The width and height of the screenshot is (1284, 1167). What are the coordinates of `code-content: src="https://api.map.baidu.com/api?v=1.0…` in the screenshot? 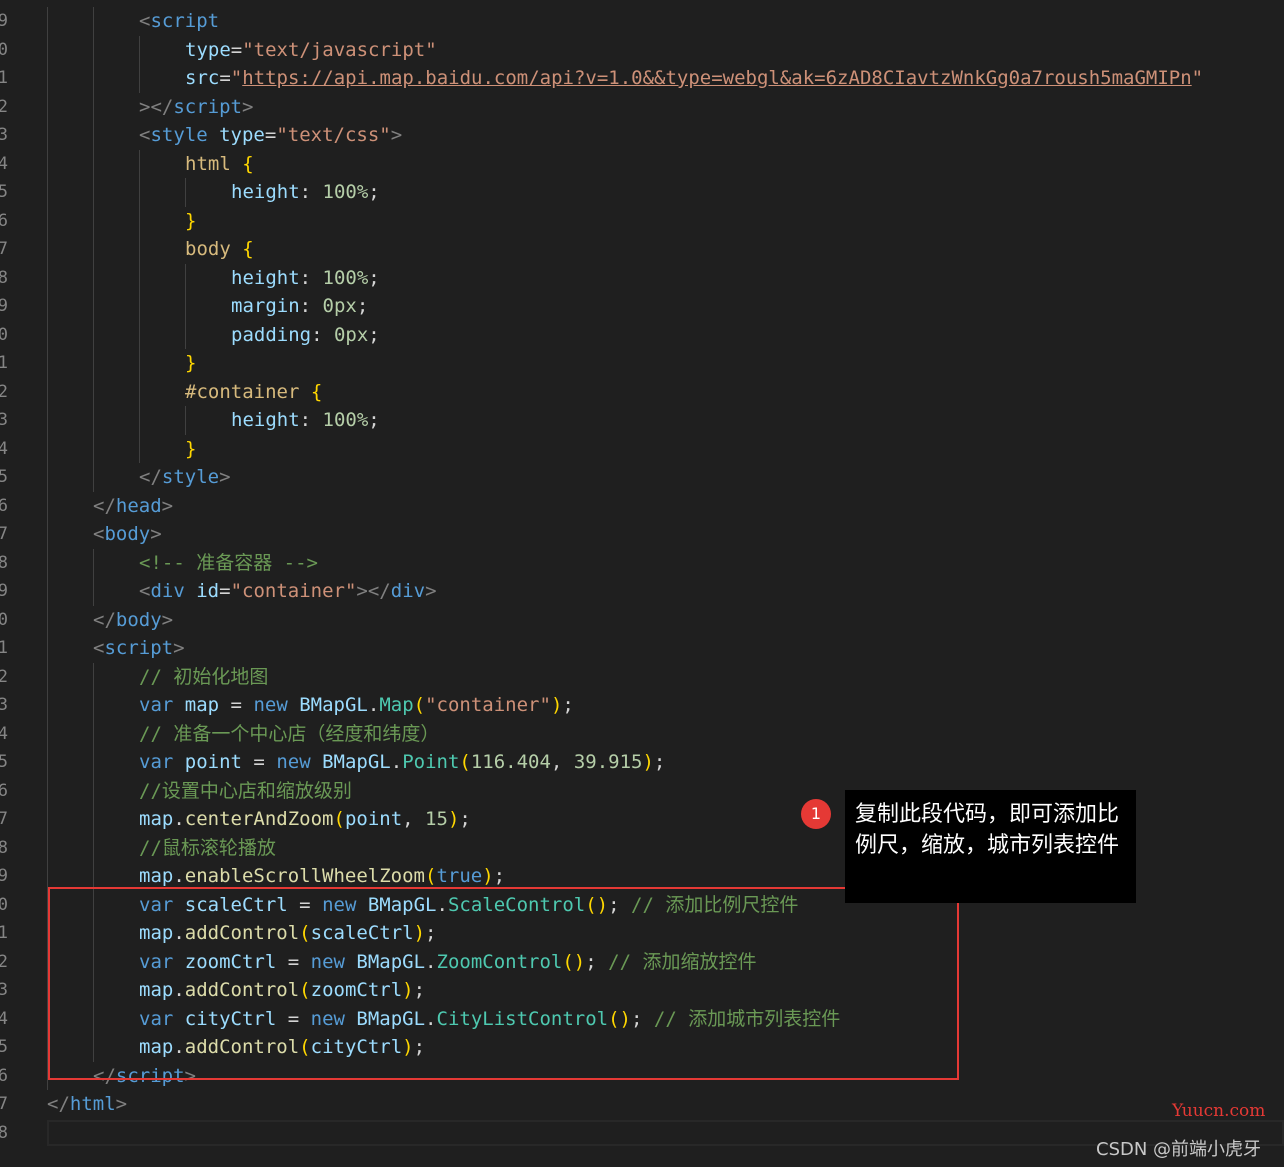 It's located at (694, 78).